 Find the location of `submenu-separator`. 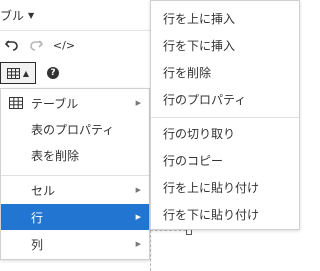

submenu-separator is located at coordinates (225, 117).